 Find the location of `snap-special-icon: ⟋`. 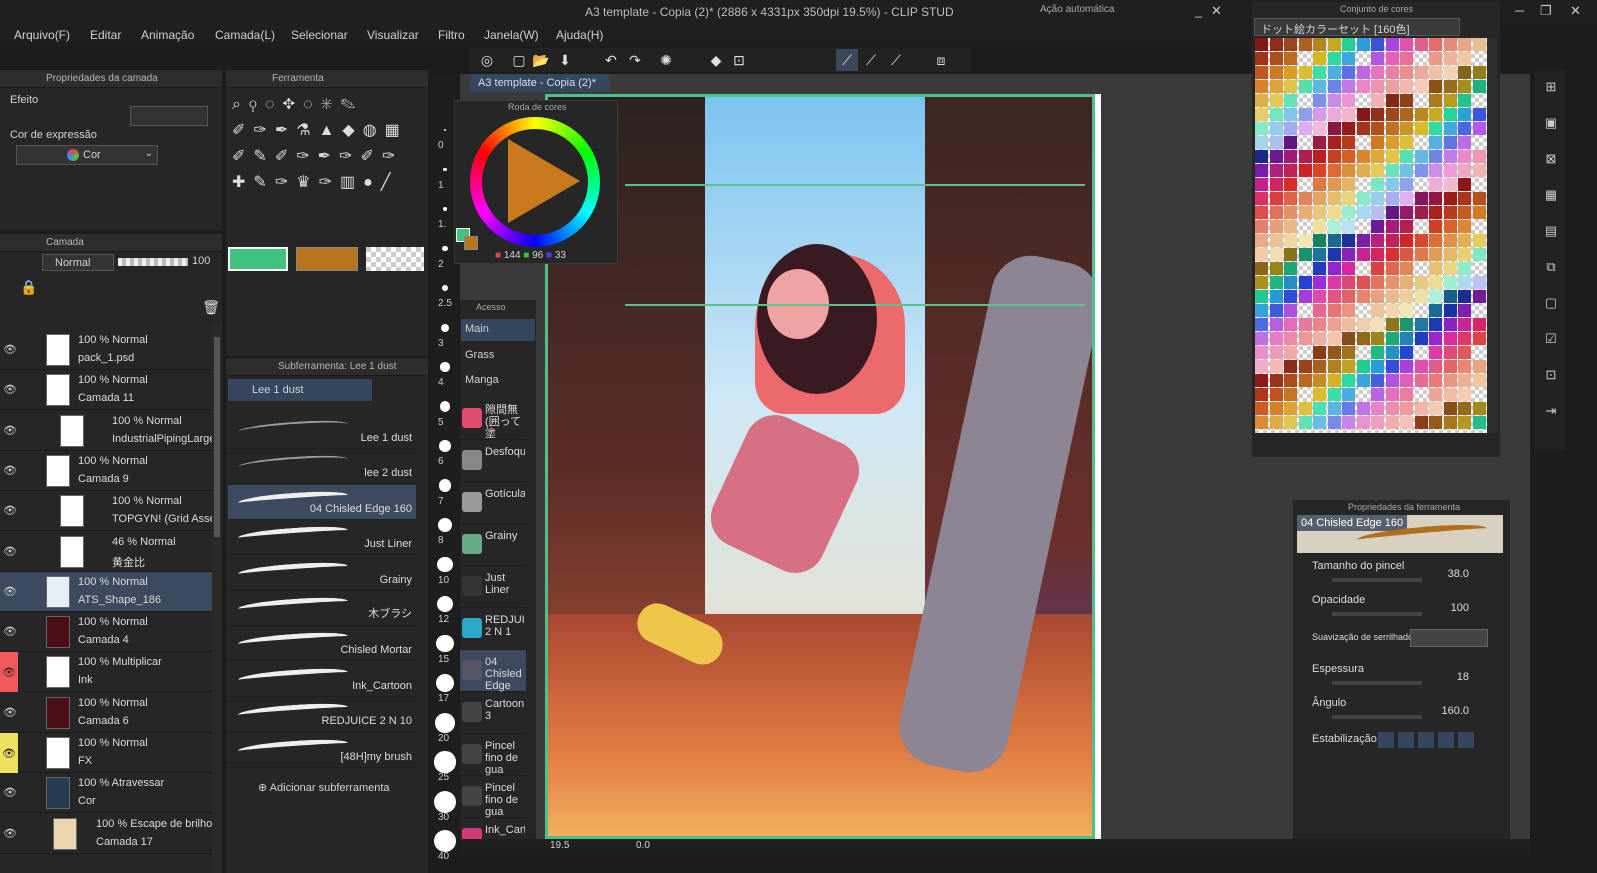

snap-special-icon: ⟋ is located at coordinates (871, 60).